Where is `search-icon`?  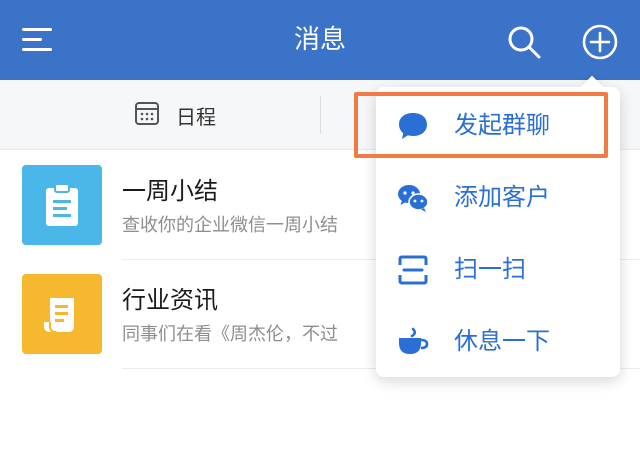 search-icon is located at coordinates (524, 42).